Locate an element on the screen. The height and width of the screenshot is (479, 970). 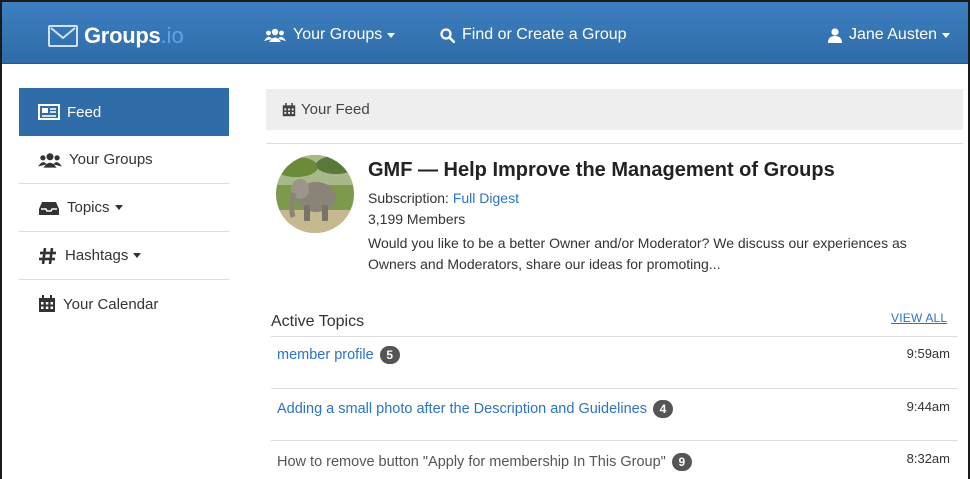
sidebar-item-label: Your Groups is located at coordinates (111, 159).